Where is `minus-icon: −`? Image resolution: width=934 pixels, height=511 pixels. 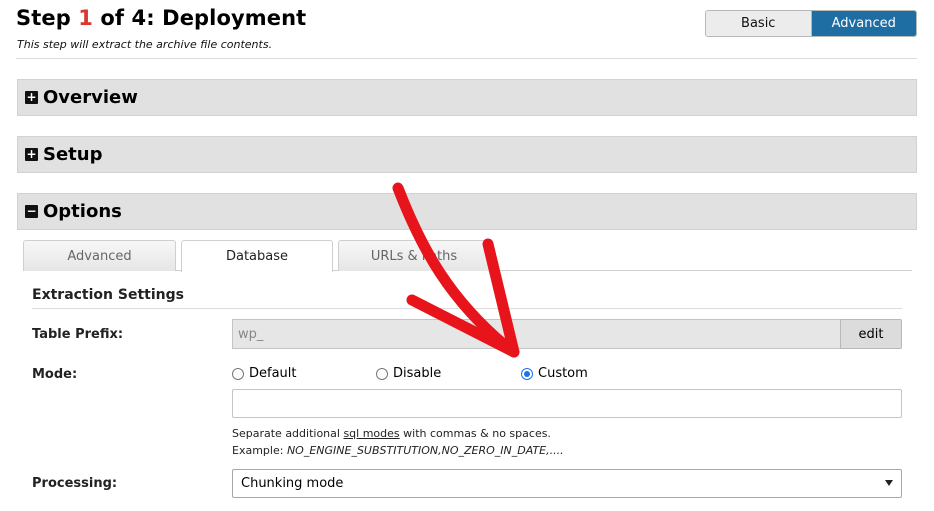
minus-icon: − is located at coordinates (31, 211).